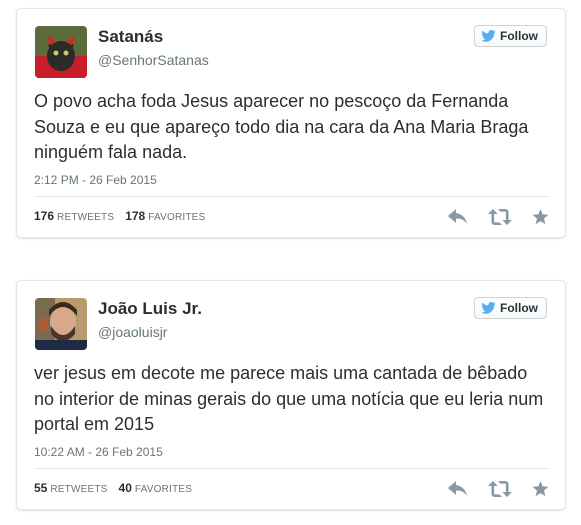  What do you see at coordinates (119, 216) in the screenshot?
I see `tweet-stats: 176 RETWEETS 178 FAVORITES` at bounding box center [119, 216].